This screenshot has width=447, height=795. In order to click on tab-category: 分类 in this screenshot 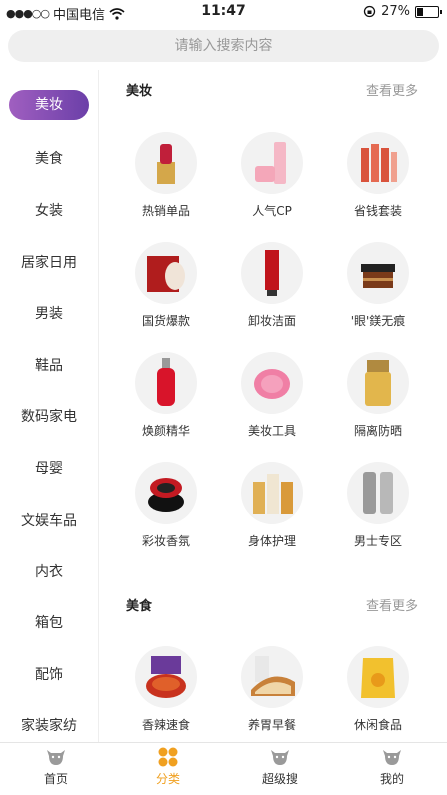, I will do `click(168, 767)`.